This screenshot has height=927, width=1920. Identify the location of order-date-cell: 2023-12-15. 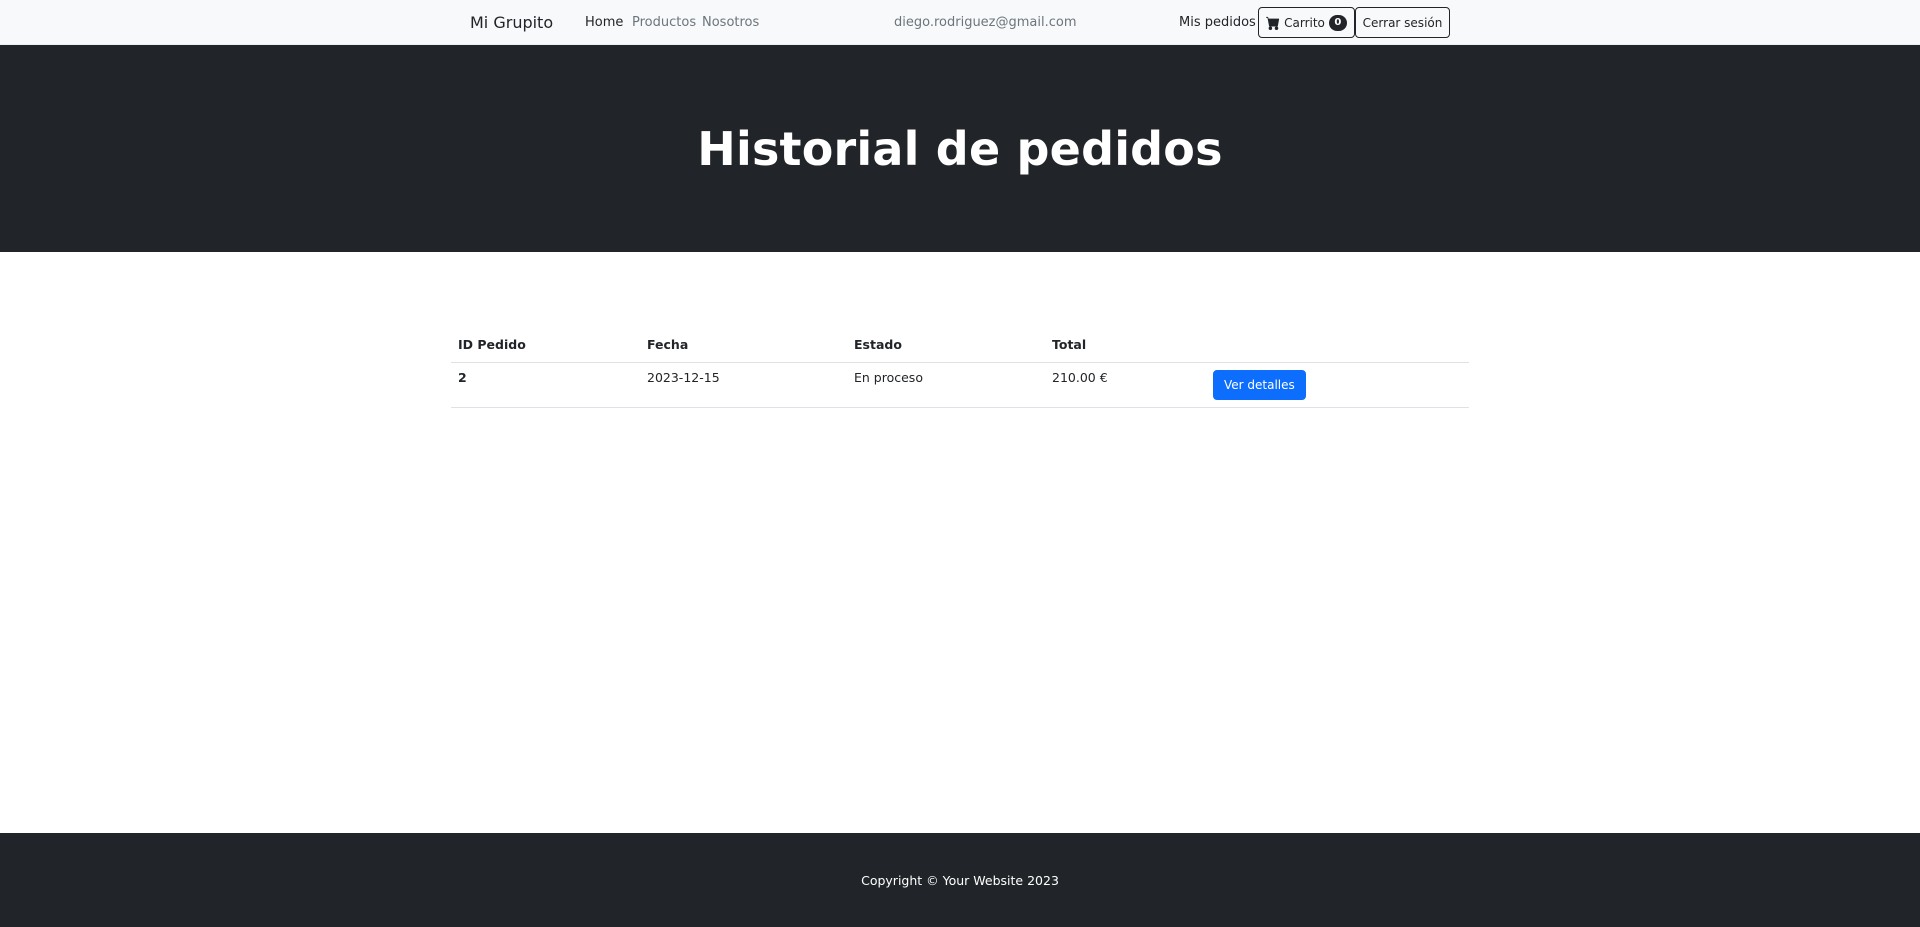
(743, 385).